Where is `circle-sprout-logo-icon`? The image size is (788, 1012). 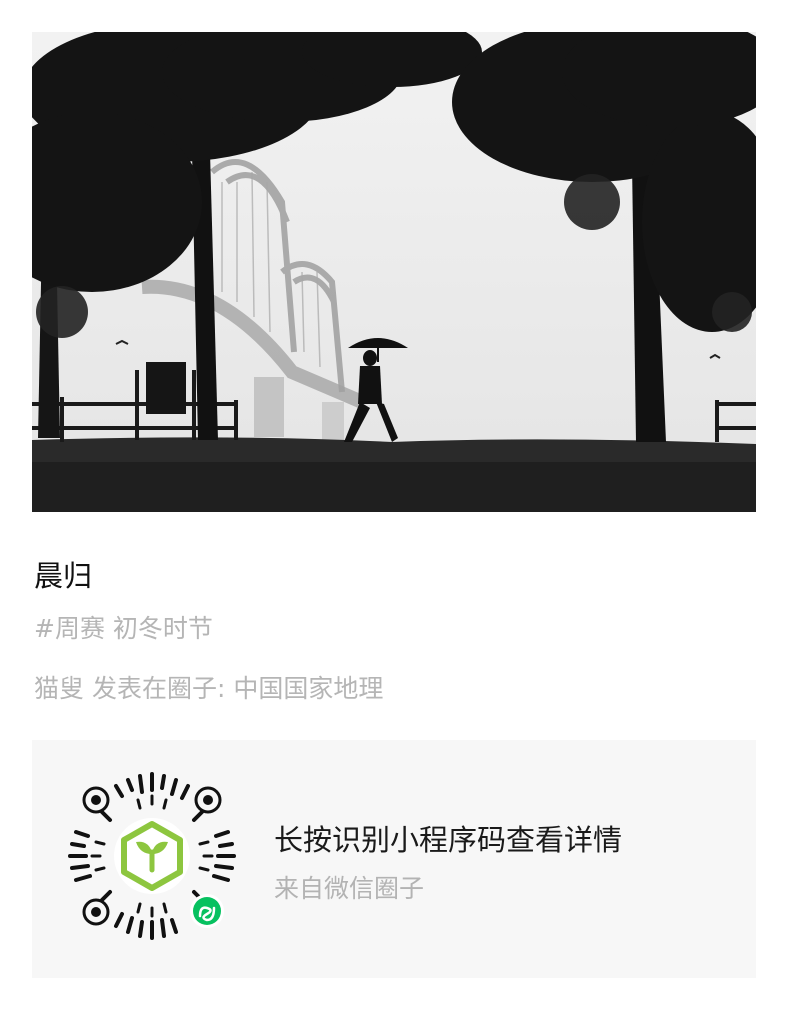 circle-sprout-logo-icon is located at coordinates (152, 856).